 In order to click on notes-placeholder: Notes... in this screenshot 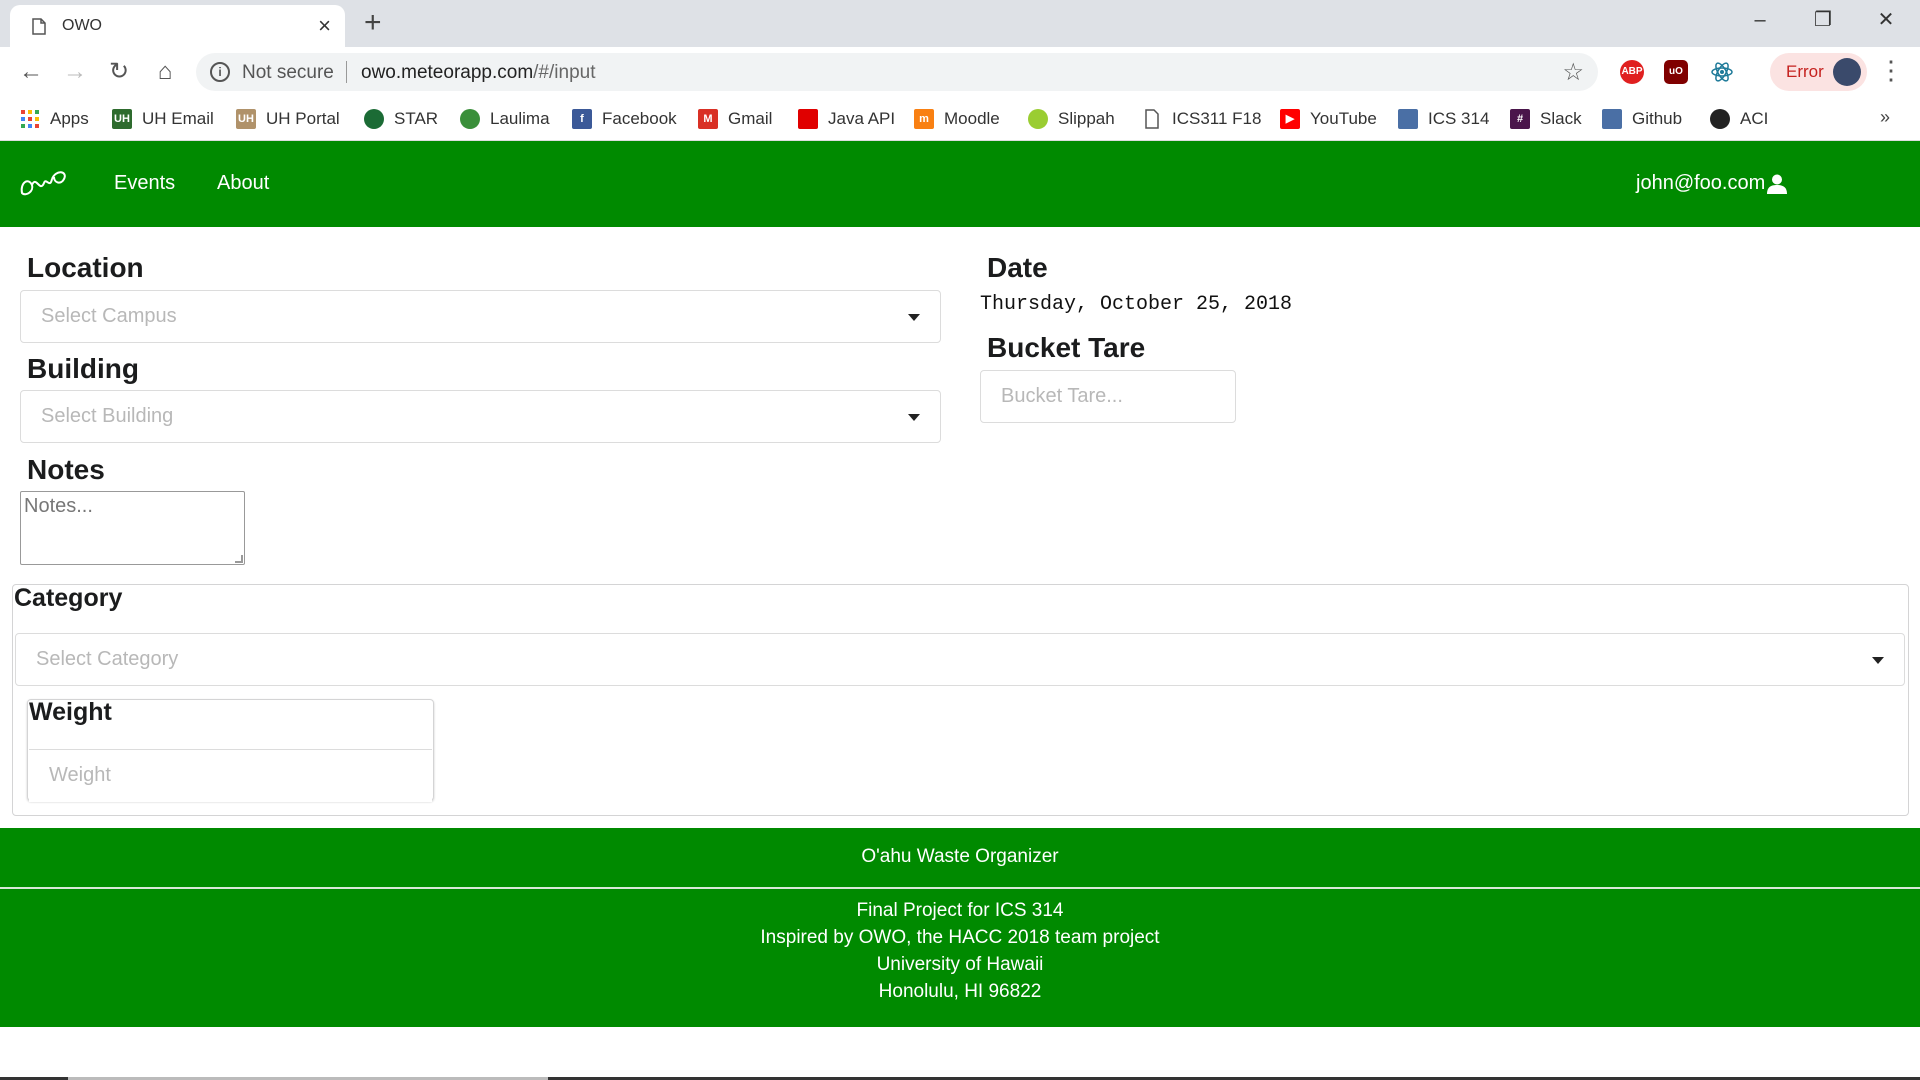, I will do `click(58, 506)`.